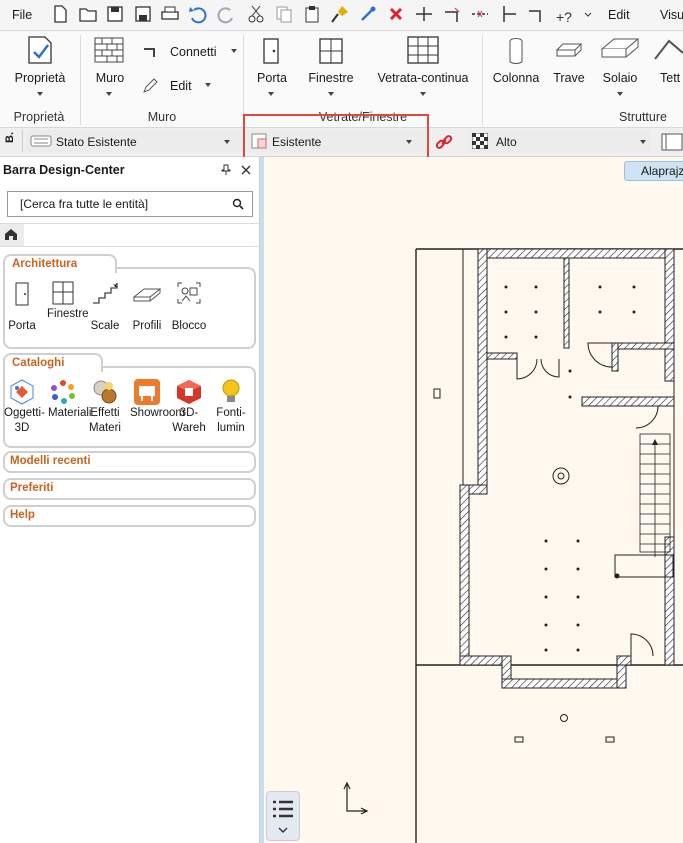 The image size is (683, 843). What do you see at coordinates (105, 307) in the screenshot?
I see `tile-scale: Scale` at bounding box center [105, 307].